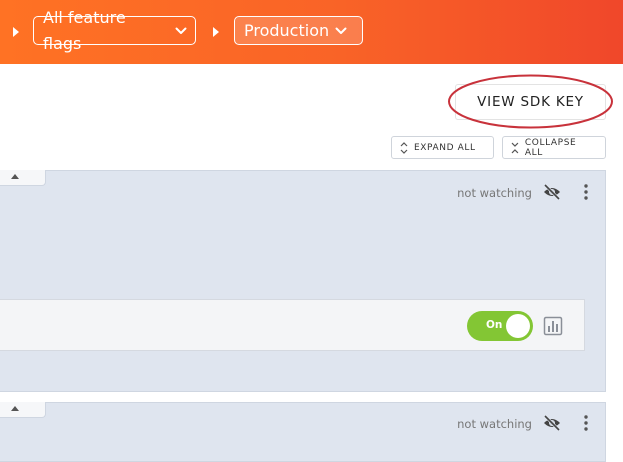 The width and height of the screenshot is (623, 462). Describe the element at coordinates (518, 326) in the screenshot. I see `toggle-knob` at that location.